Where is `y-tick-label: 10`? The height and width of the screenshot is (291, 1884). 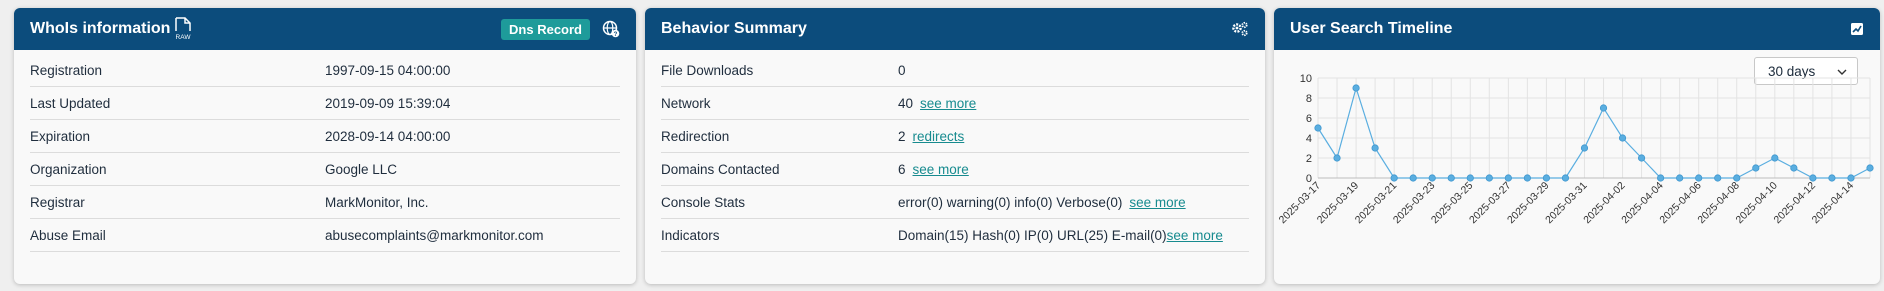
y-tick-label: 10 is located at coordinates (1306, 79).